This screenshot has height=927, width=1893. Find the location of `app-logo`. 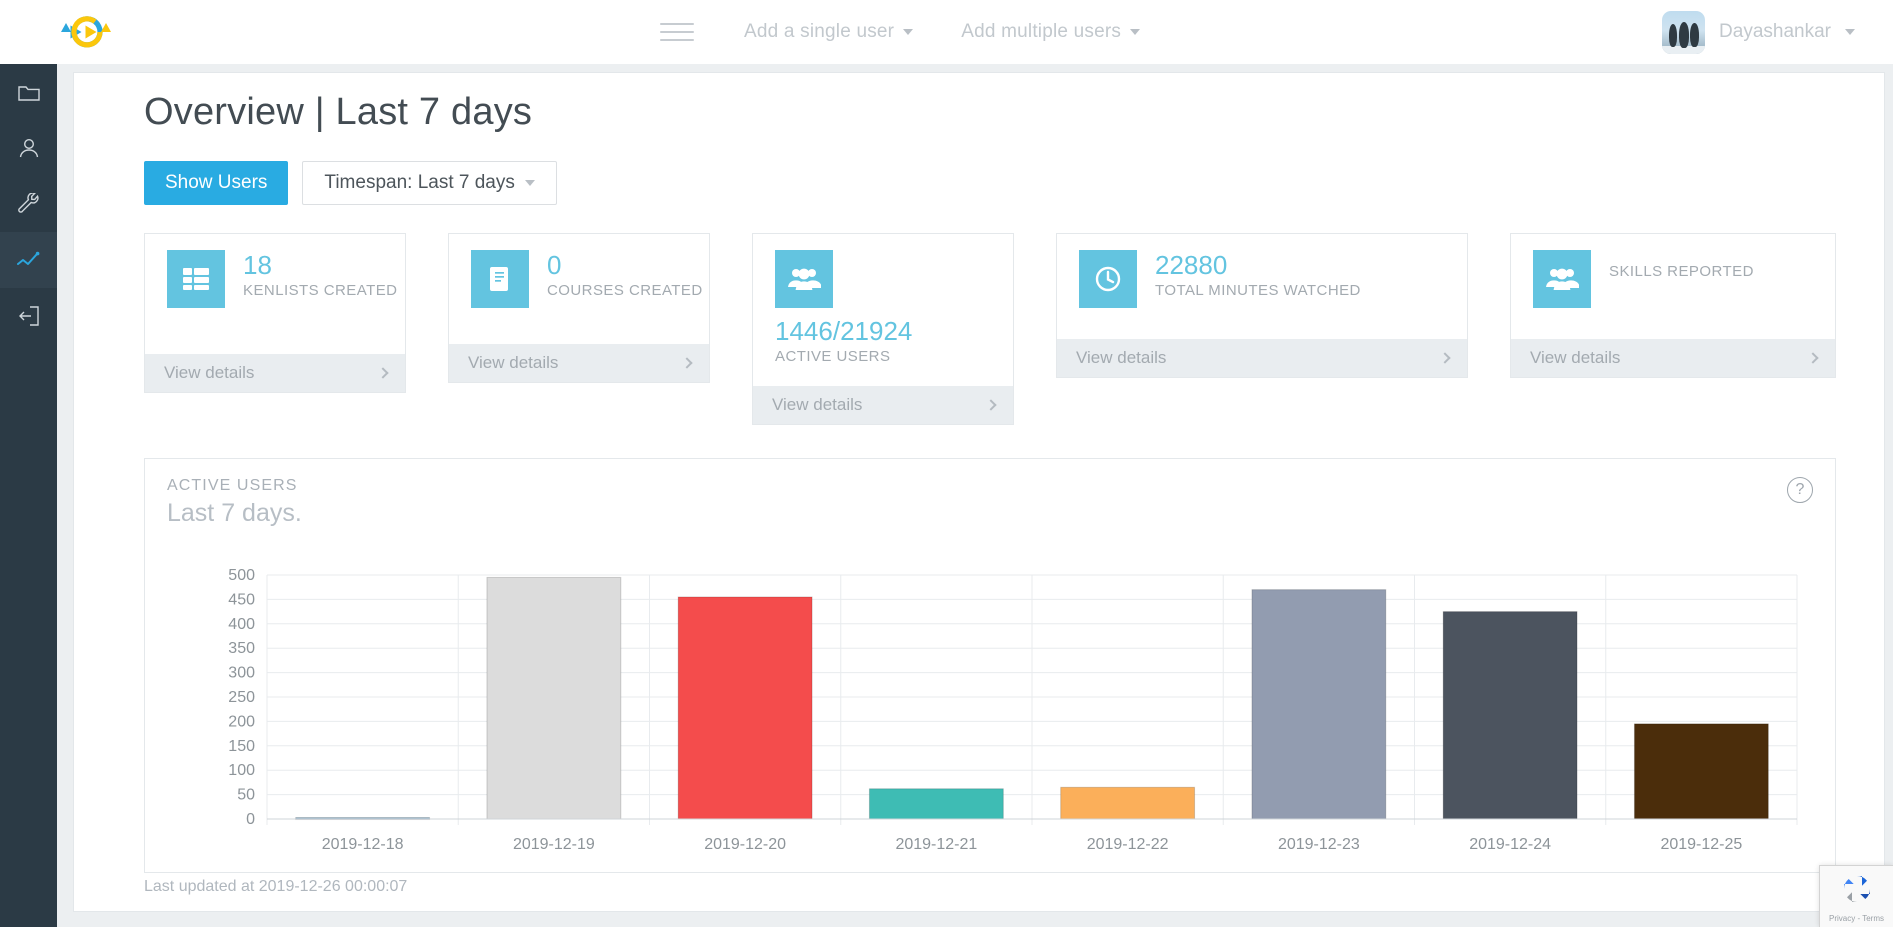

app-logo is located at coordinates (87, 32).